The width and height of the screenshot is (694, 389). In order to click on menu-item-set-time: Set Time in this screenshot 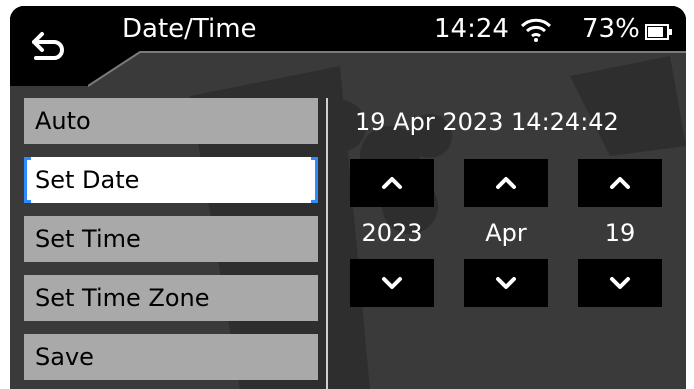, I will do `click(171, 239)`.